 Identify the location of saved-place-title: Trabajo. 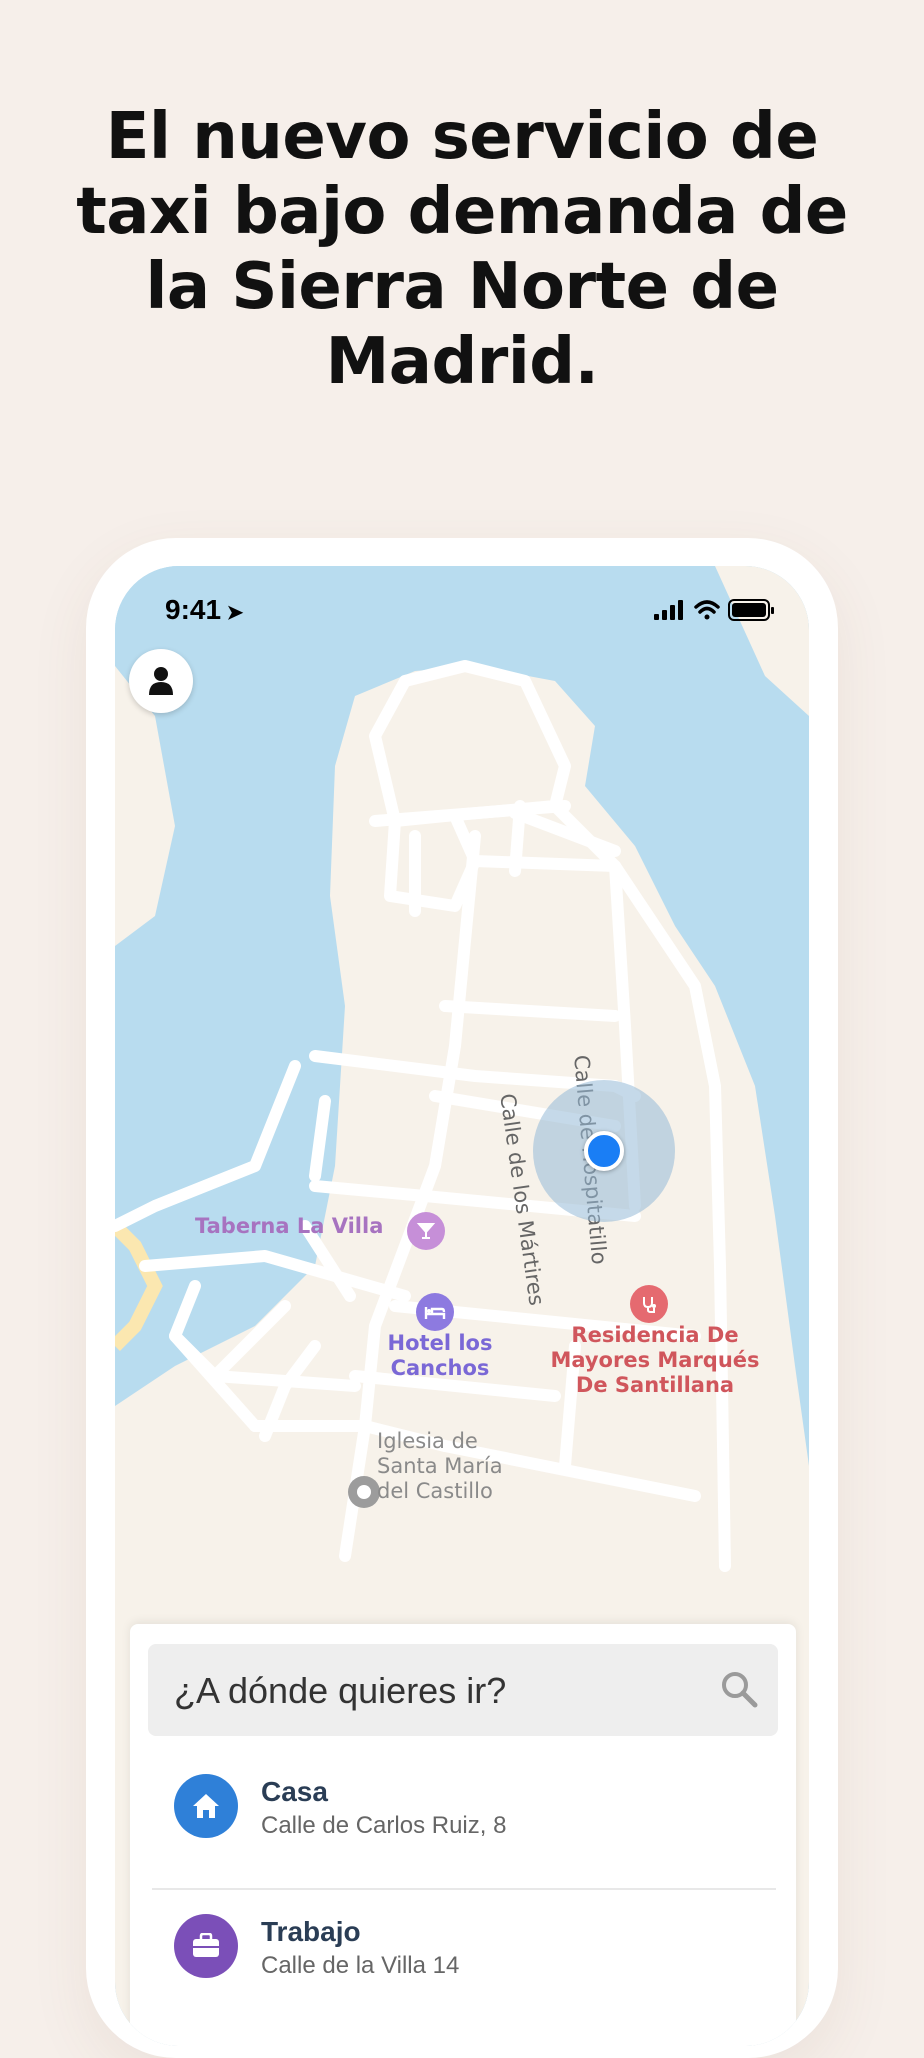
(311, 1931).